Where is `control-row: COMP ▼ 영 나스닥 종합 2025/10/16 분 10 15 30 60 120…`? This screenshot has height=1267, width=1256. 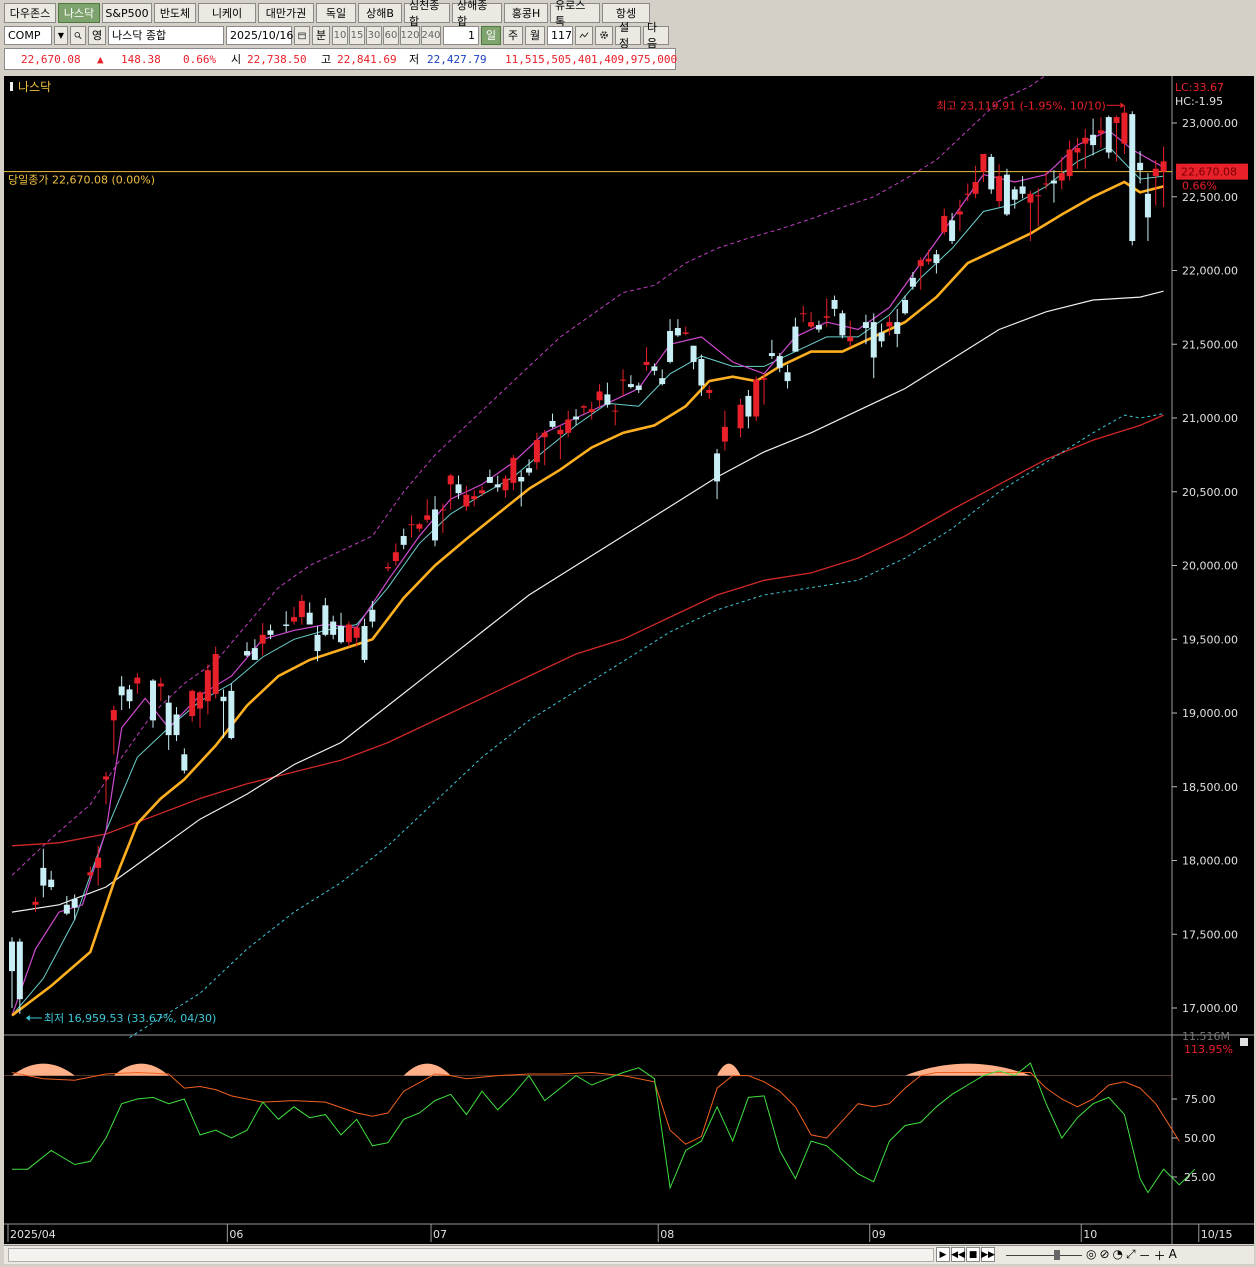 control-row: COMP ▼ 영 나스닥 종합 2025/10/16 분 10 15 30 60 120… is located at coordinates (336, 35).